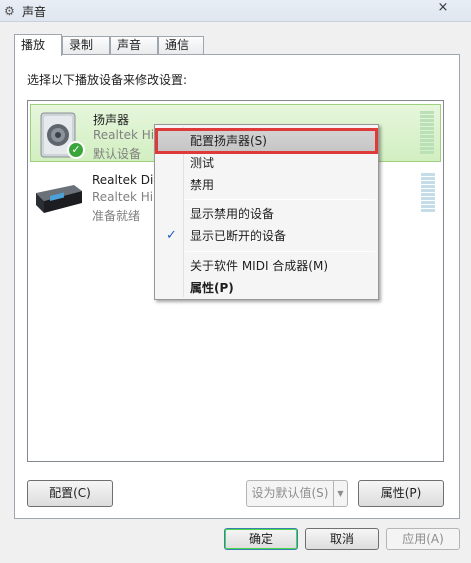  I want to click on tab-recording: 录制, so click(86, 45).